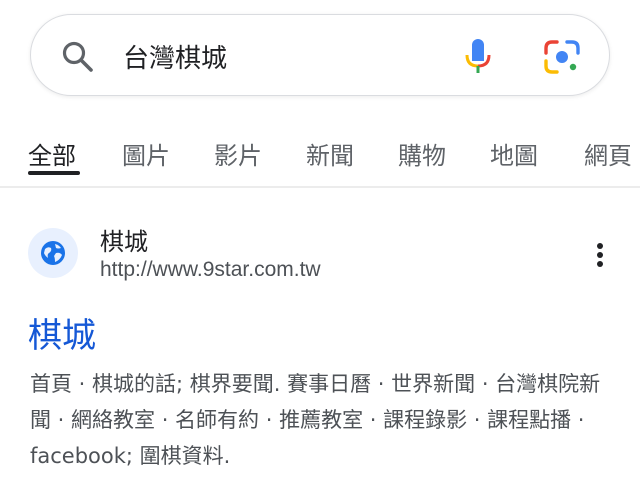  What do you see at coordinates (146, 153) in the screenshot?
I see `tab-images: 圖片` at bounding box center [146, 153].